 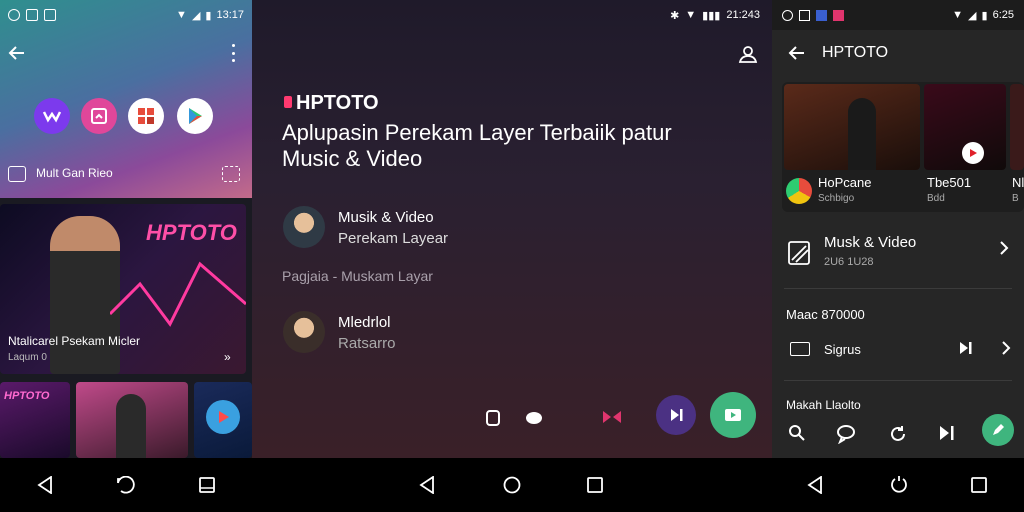 I want to click on brand-logo-mark, so click(x=288, y=102).